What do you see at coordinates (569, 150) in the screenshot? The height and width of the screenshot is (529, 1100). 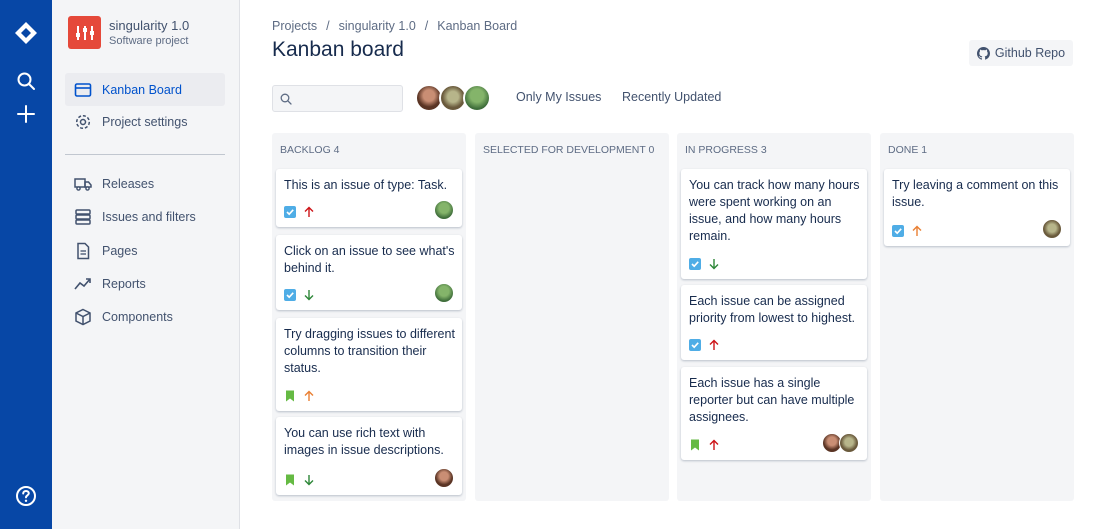 I see `column-title: Selected for development 0` at bounding box center [569, 150].